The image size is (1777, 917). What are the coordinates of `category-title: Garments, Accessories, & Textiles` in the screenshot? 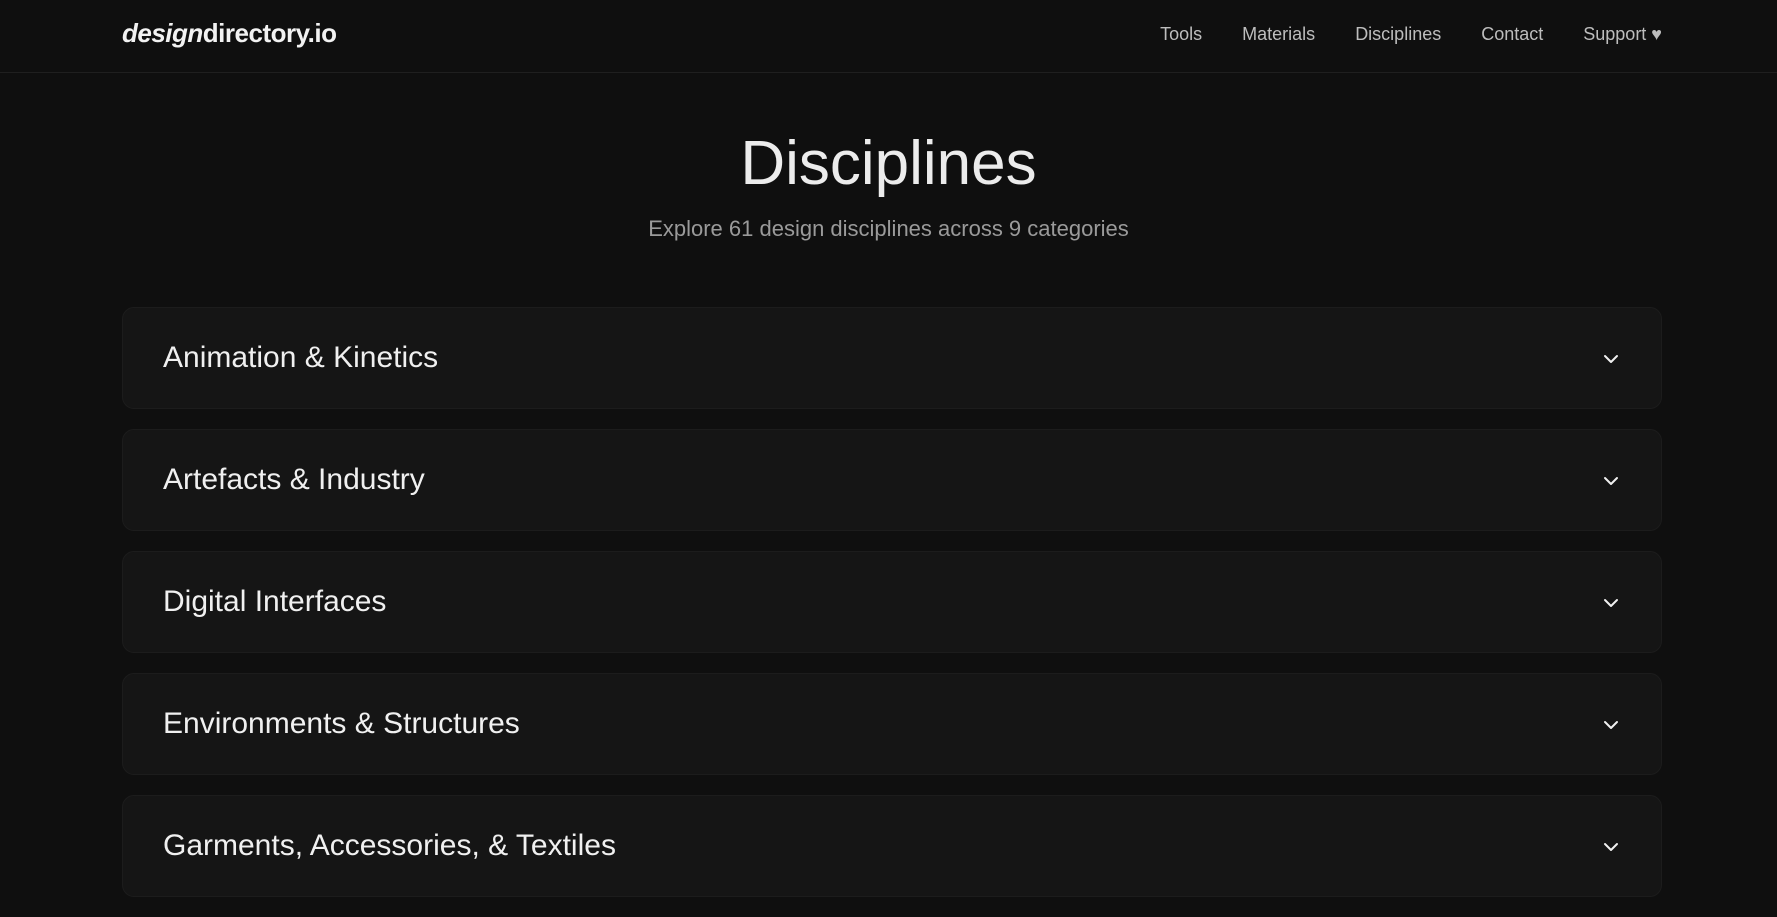 It's located at (389, 845).